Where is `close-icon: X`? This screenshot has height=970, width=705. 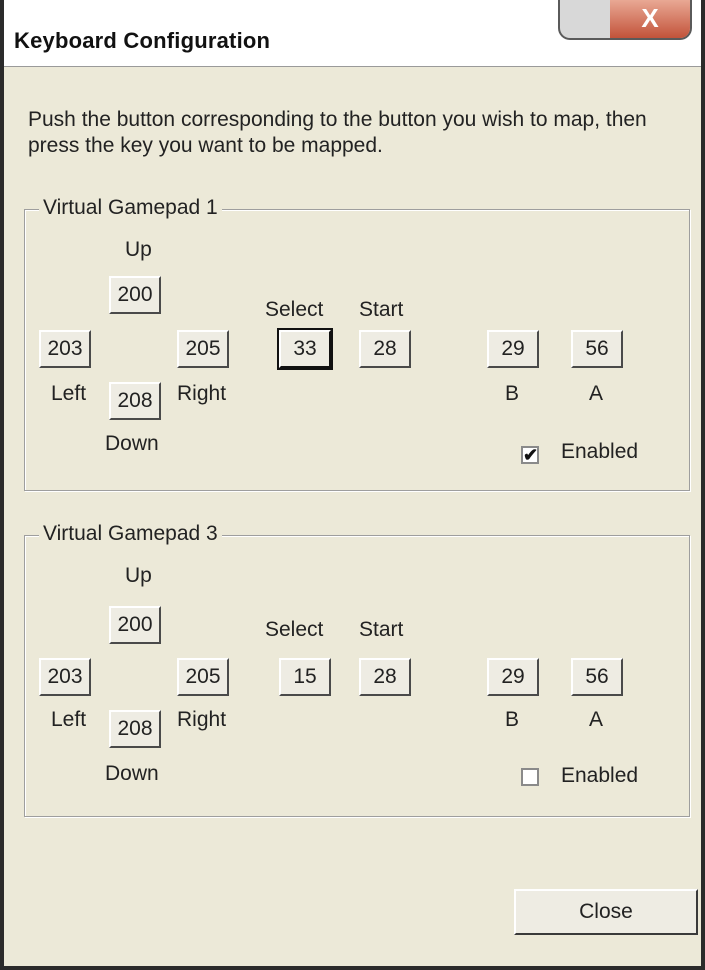 close-icon: X is located at coordinates (650, 19).